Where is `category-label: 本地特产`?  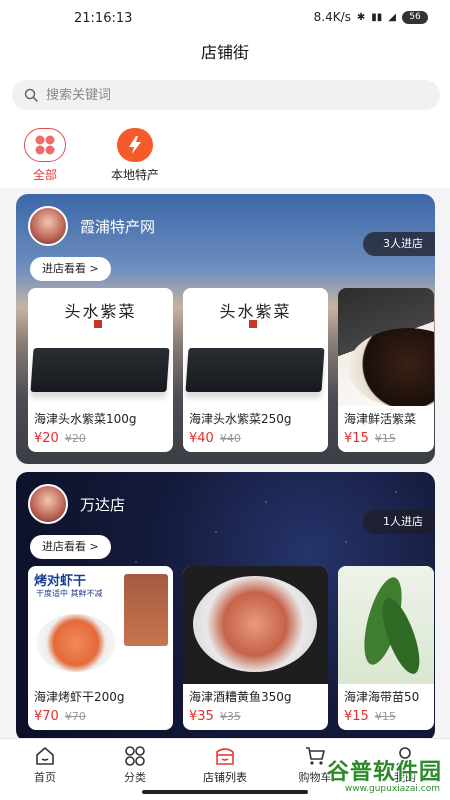
category-label: 本地特产 is located at coordinates (134, 175).